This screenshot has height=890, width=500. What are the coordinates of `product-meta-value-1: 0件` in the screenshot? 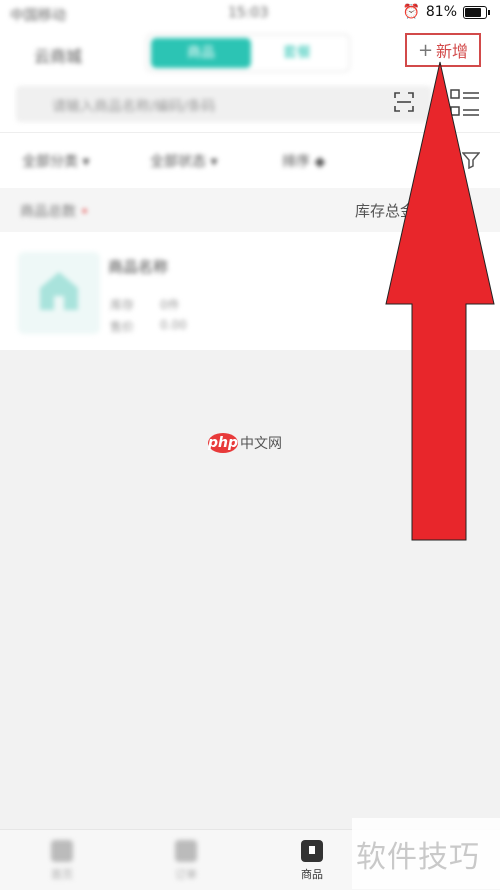 It's located at (170, 305).